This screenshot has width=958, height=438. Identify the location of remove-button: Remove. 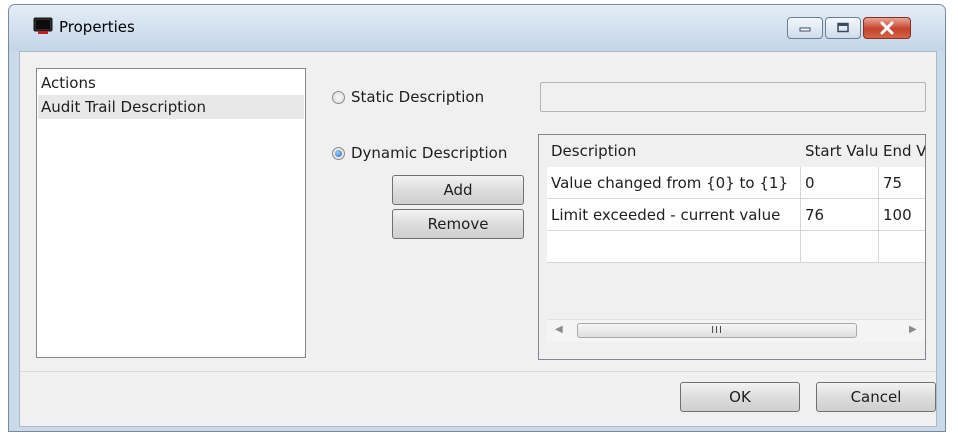
(458, 224).